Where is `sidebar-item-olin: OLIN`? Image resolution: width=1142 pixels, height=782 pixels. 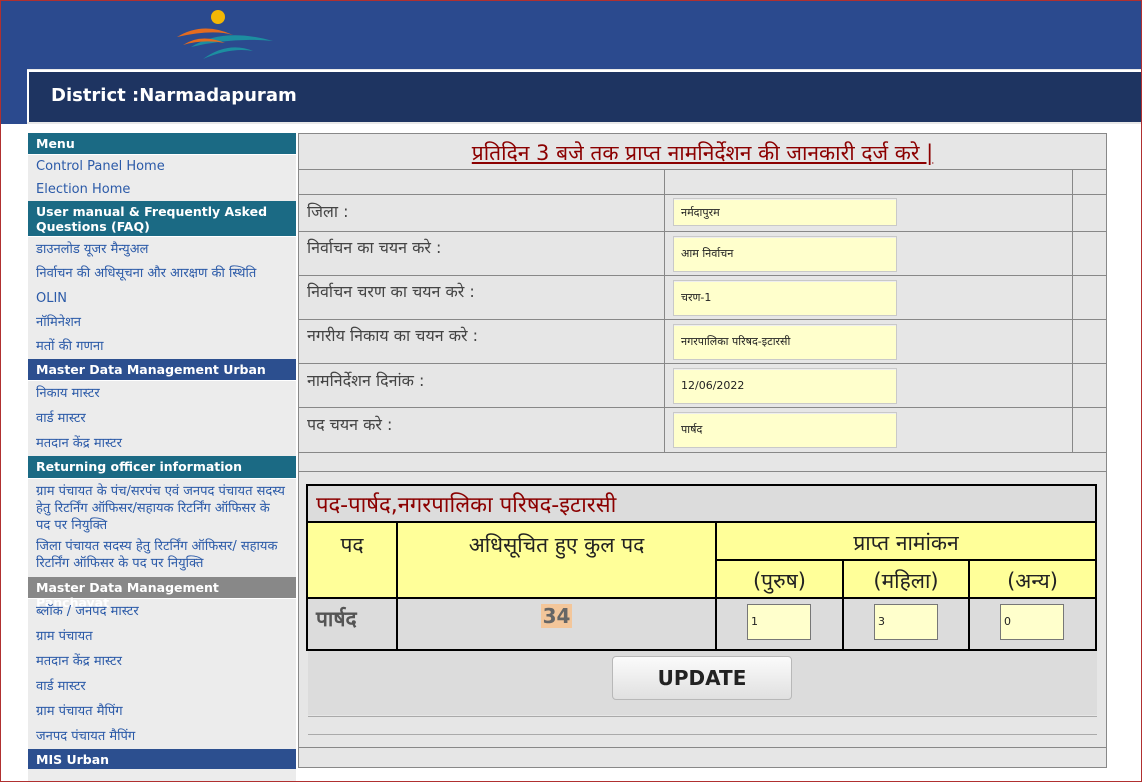
sidebar-item-olin: OLIN is located at coordinates (162, 298).